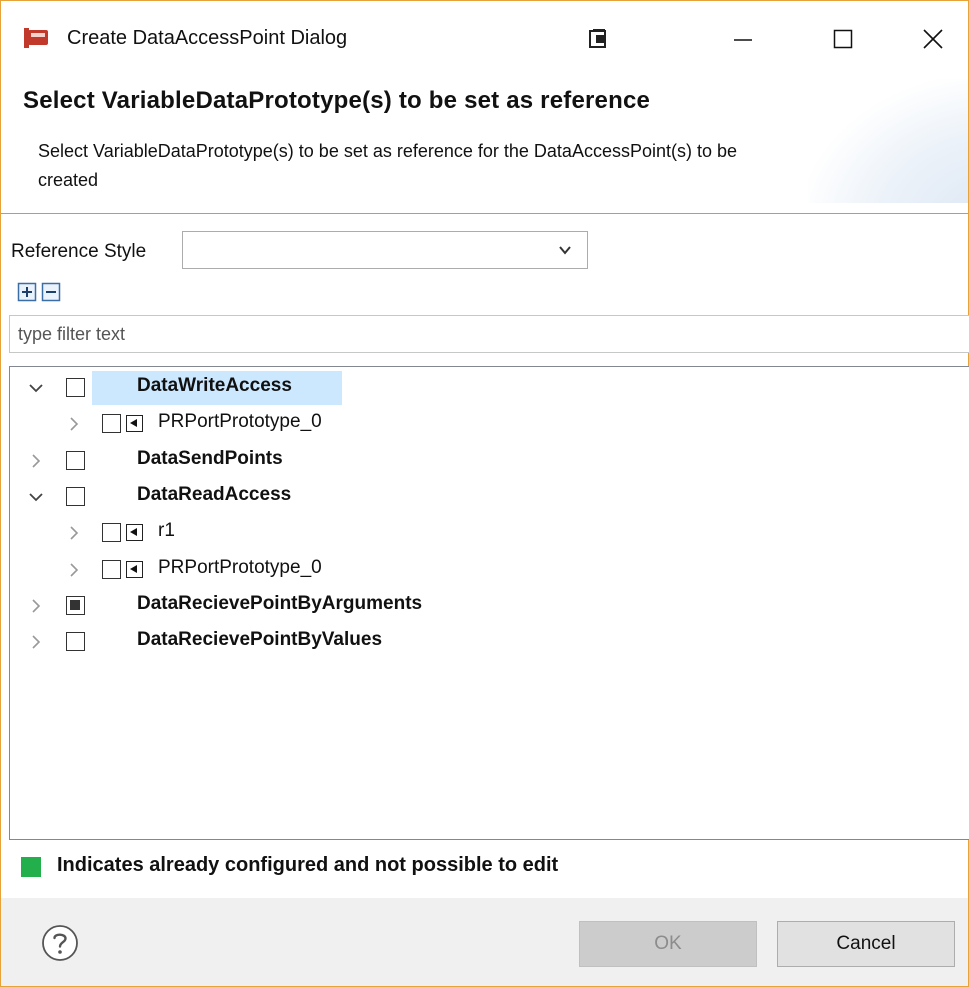 This screenshot has height=987, width=969. I want to click on expand-all-icon, so click(27, 292).